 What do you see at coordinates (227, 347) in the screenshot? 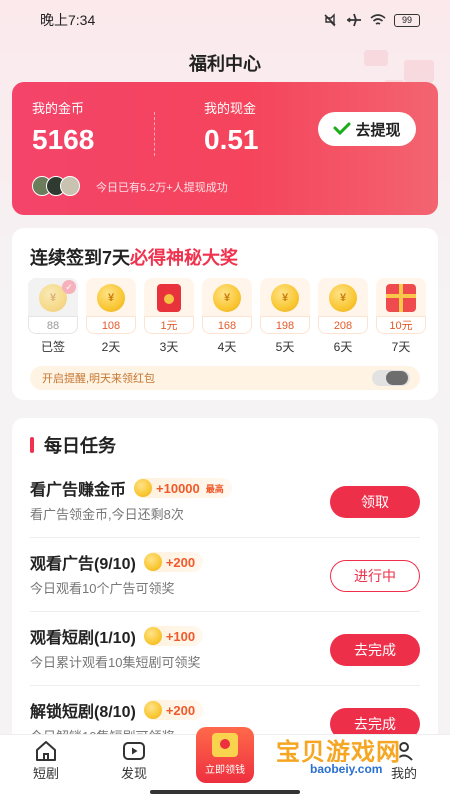
I see `signin-day-label: 4天` at bounding box center [227, 347].